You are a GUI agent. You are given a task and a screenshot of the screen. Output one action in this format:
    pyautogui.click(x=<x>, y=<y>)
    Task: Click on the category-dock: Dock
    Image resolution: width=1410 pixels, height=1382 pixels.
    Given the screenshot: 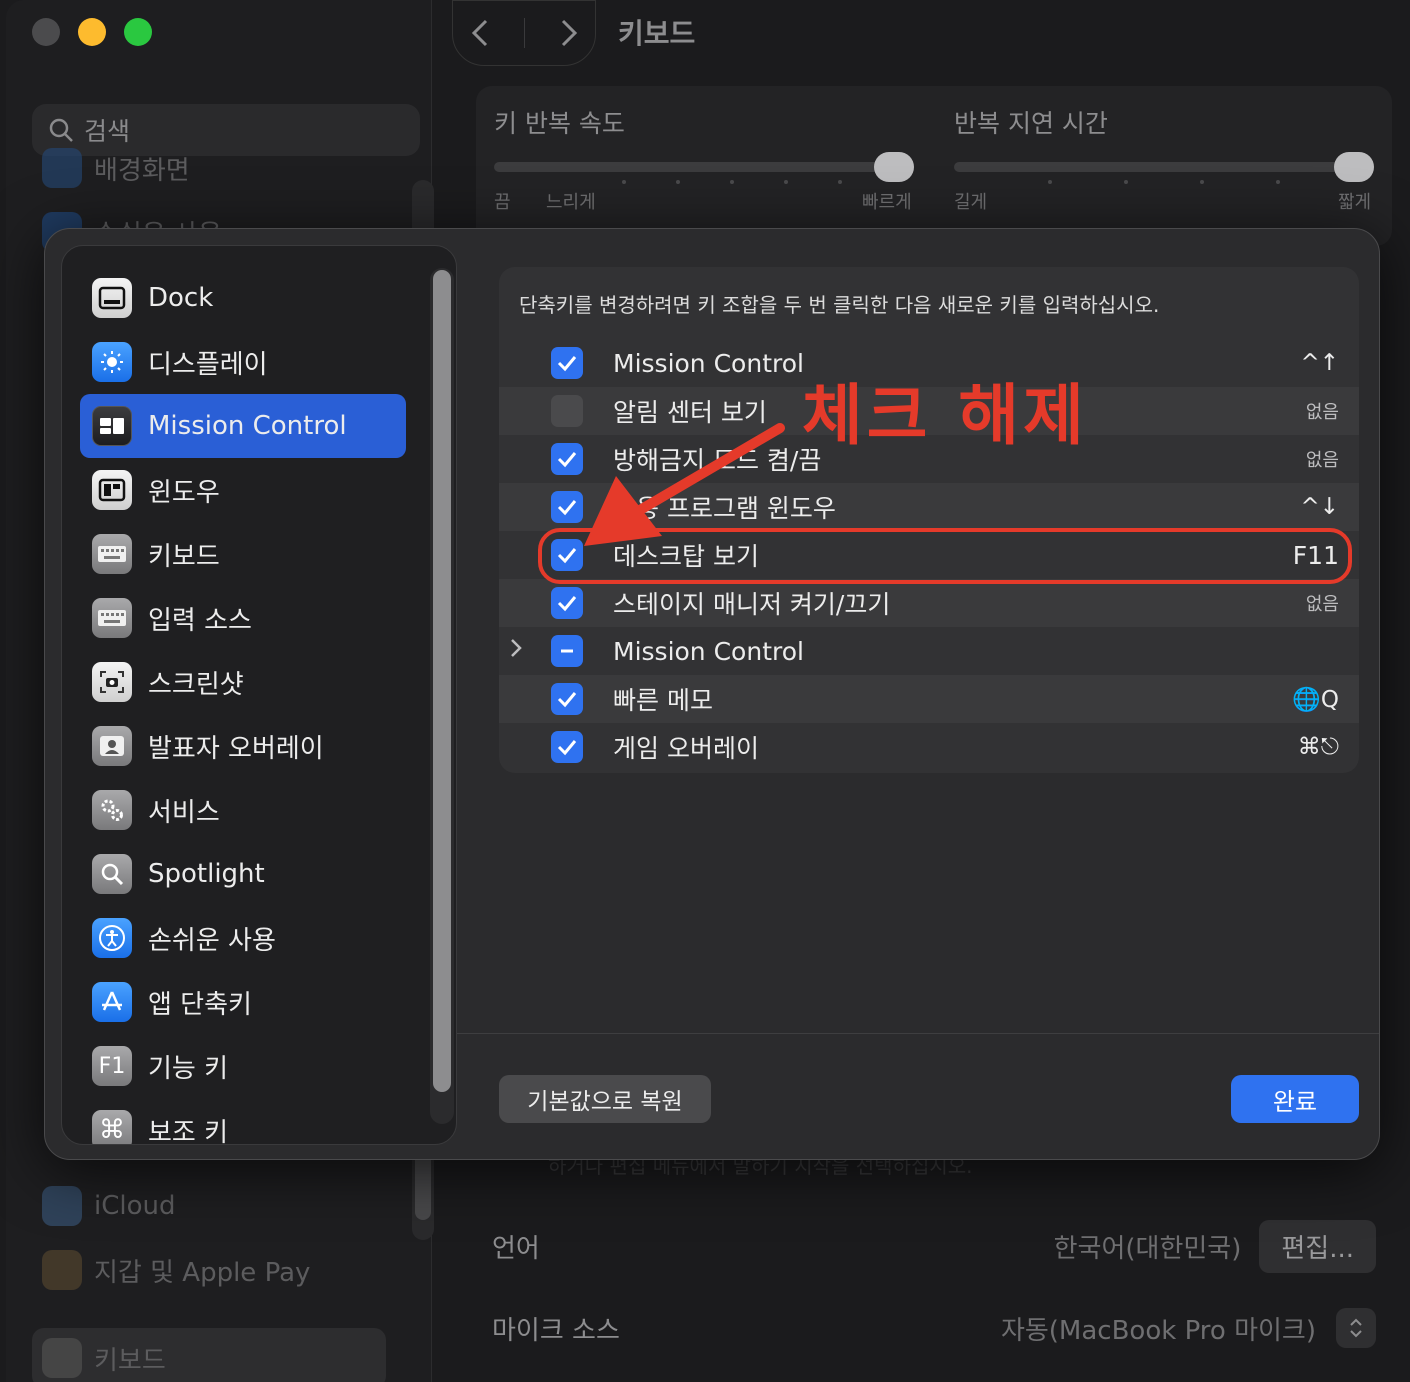 What is the action you would take?
    pyautogui.click(x=243, y=298)
    